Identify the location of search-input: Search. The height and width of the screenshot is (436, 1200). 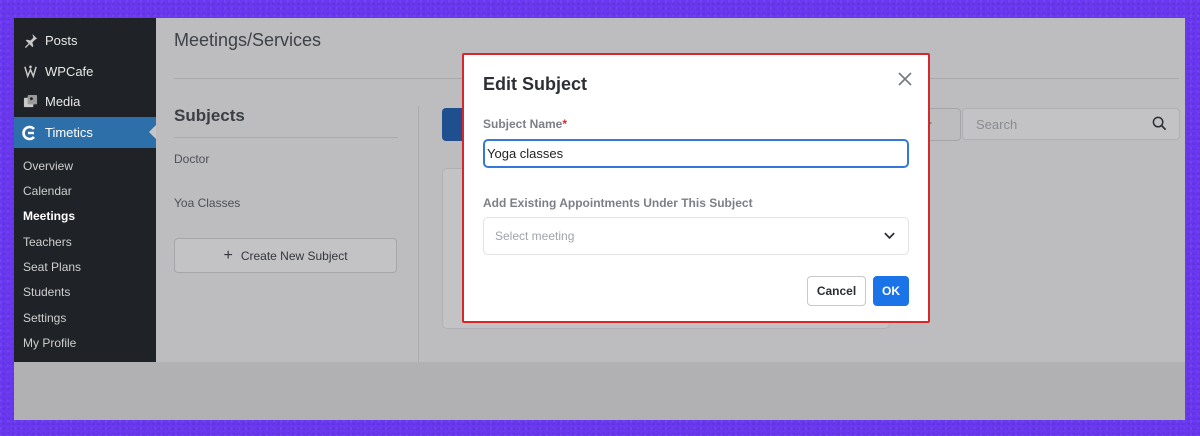
(1071, 124).